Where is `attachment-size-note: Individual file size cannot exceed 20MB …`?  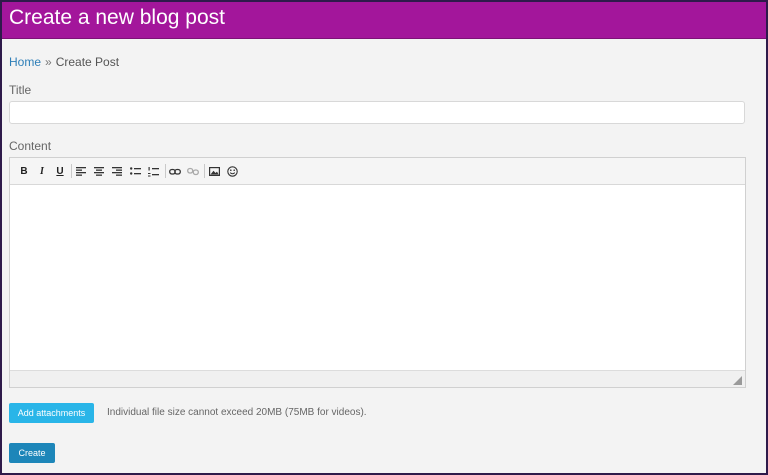
attachment-size-note: Individual file size cannot exceed 20MB … is located at coordinates (237, 412).